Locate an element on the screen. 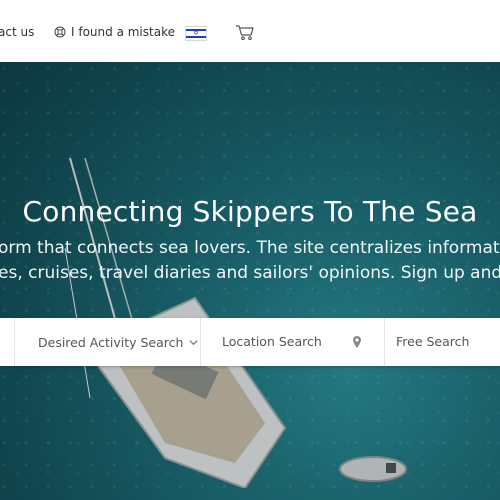  free-search: Free Search is located at coordinates (442, 342).